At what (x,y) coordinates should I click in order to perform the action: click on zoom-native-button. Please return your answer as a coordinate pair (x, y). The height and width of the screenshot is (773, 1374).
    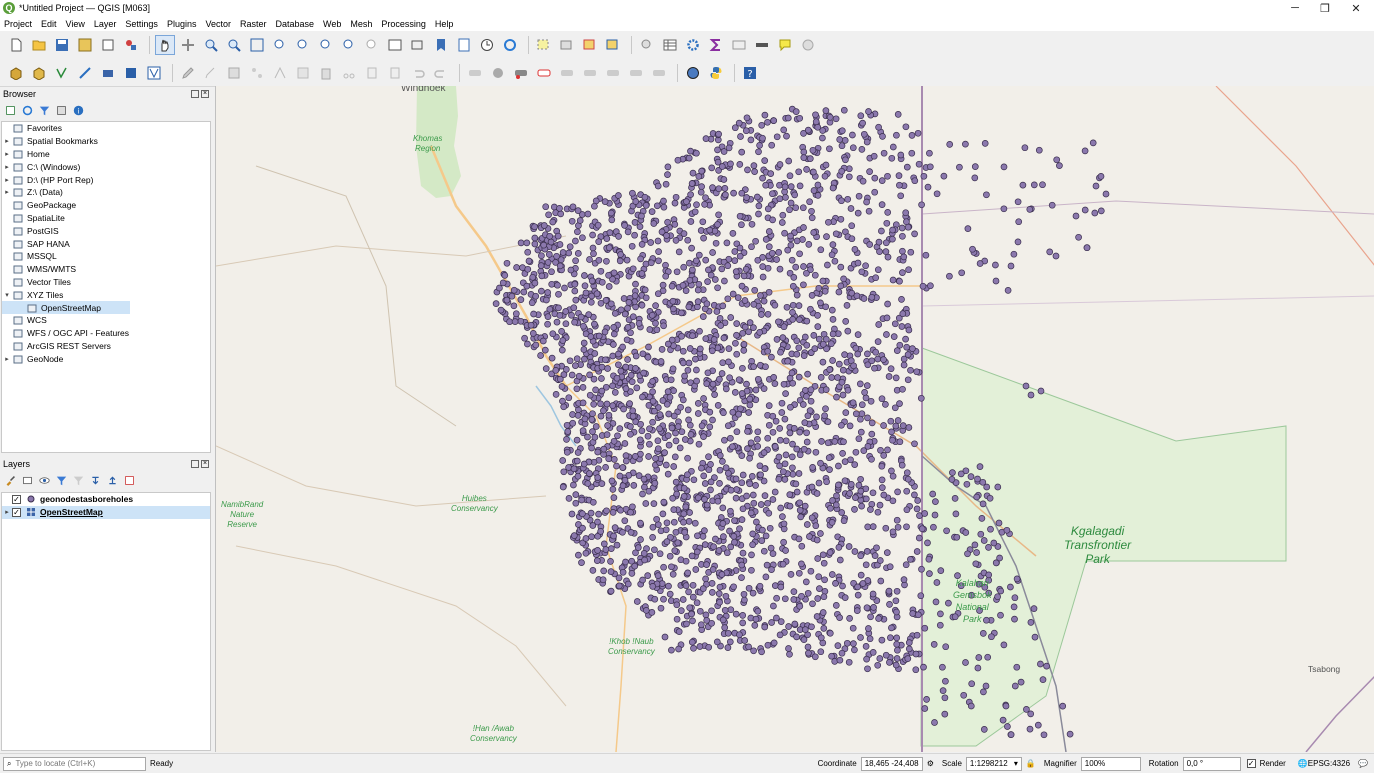
    Looking at the image, I should click on (326, 45).